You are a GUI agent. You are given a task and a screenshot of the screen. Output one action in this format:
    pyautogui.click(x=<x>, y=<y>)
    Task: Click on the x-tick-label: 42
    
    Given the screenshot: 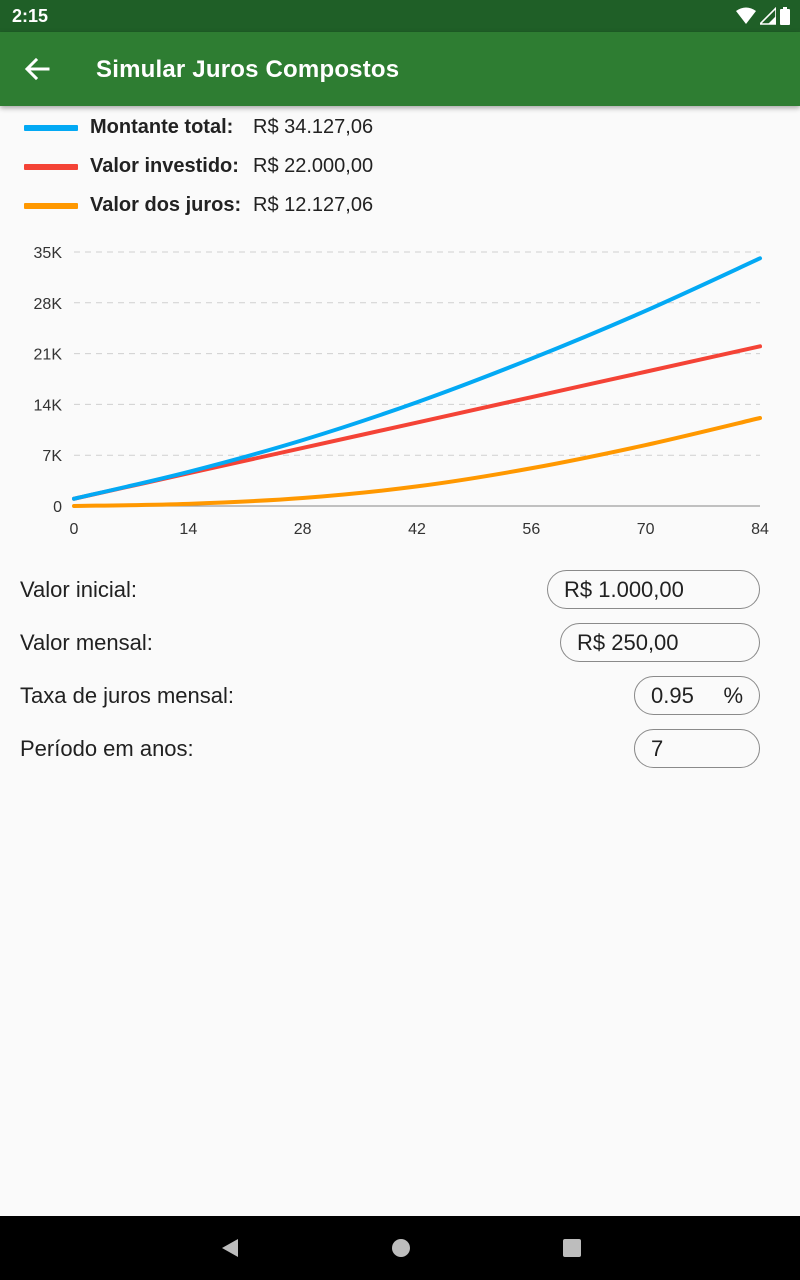 What is the action you would take?
    pyautogui.click(x=417, y=529)
    